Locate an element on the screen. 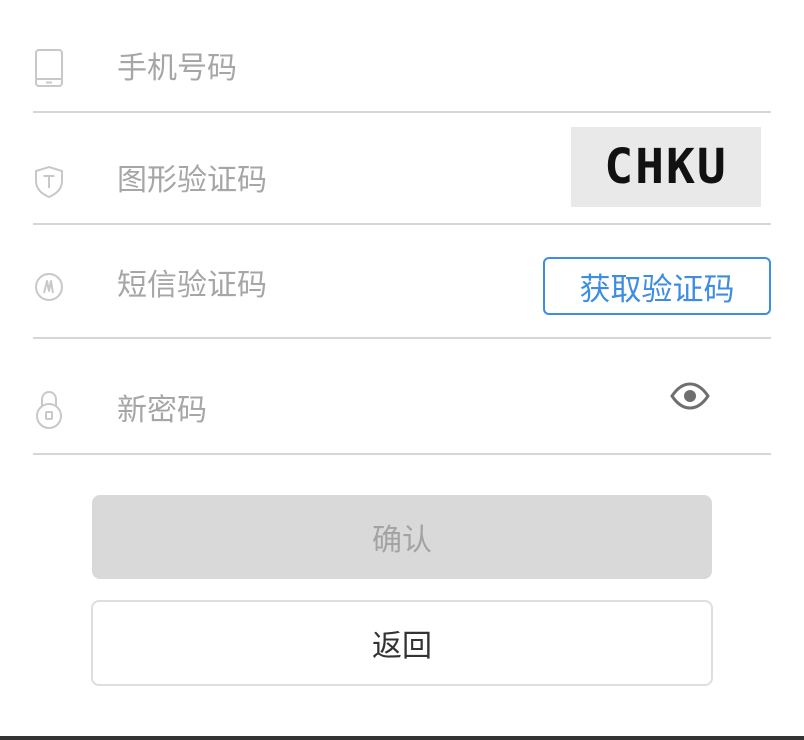 The width and height of the screenshot is (804, 740). phone-icon is located at coordinates (49, 68).